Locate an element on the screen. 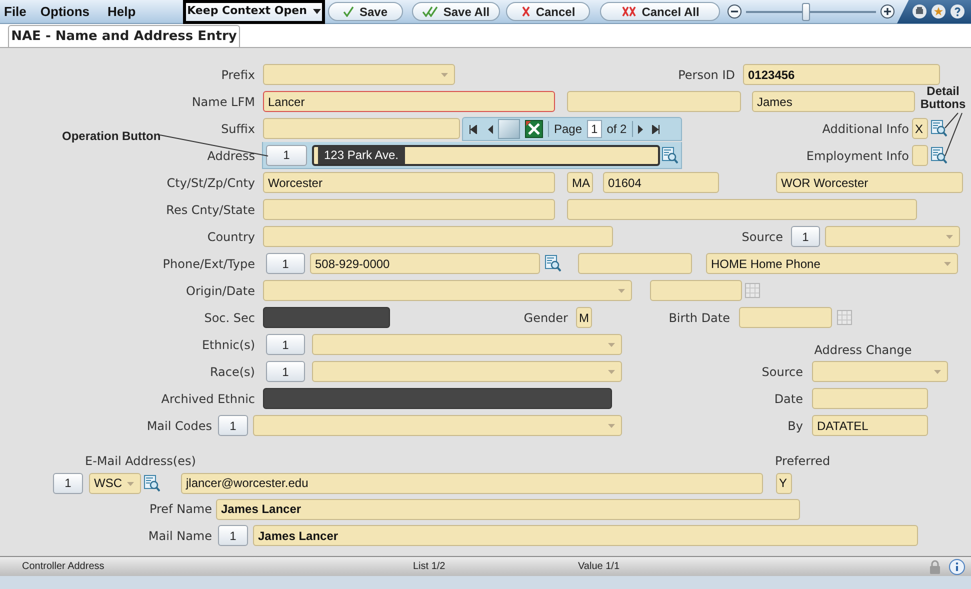  text-field: jlancer@worcester.edu is located at coordinates (472, 483).